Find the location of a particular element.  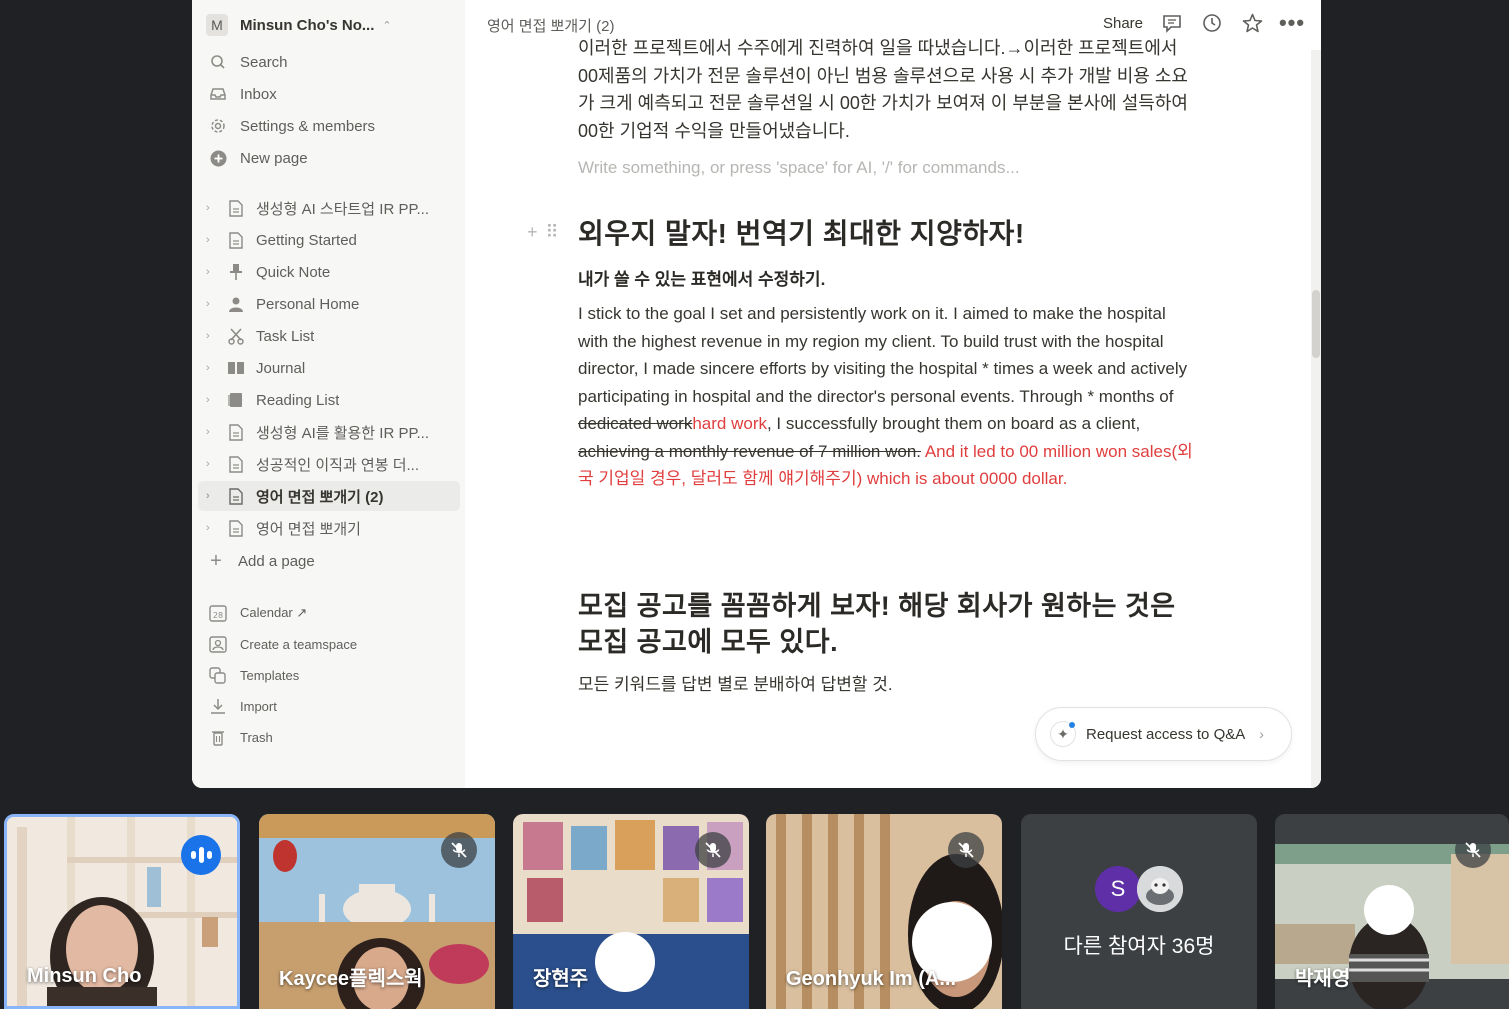

sidebar-calendar-label: Calendar ↗ is located at coordinates (274, 612).